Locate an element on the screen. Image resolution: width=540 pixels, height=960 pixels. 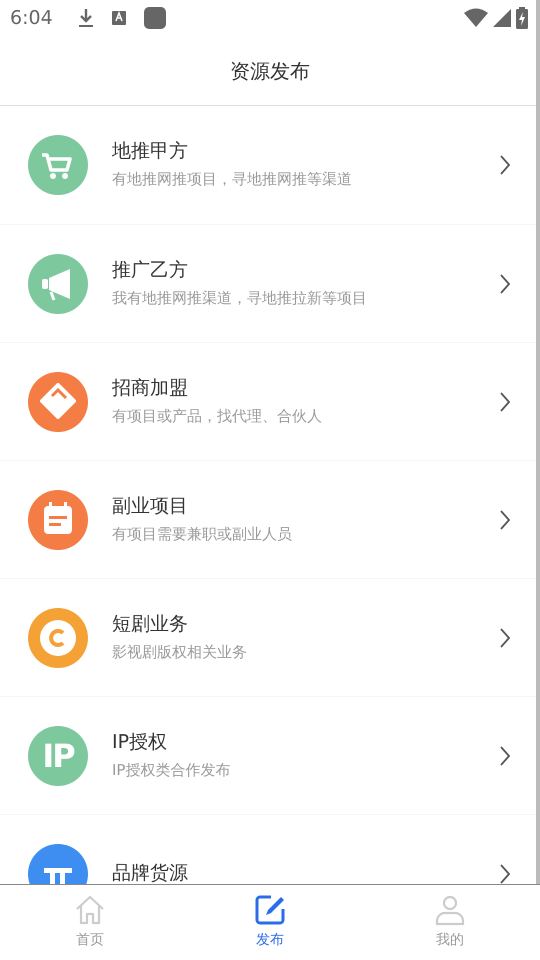
wifi-icon is located at coordinates (476, 18).